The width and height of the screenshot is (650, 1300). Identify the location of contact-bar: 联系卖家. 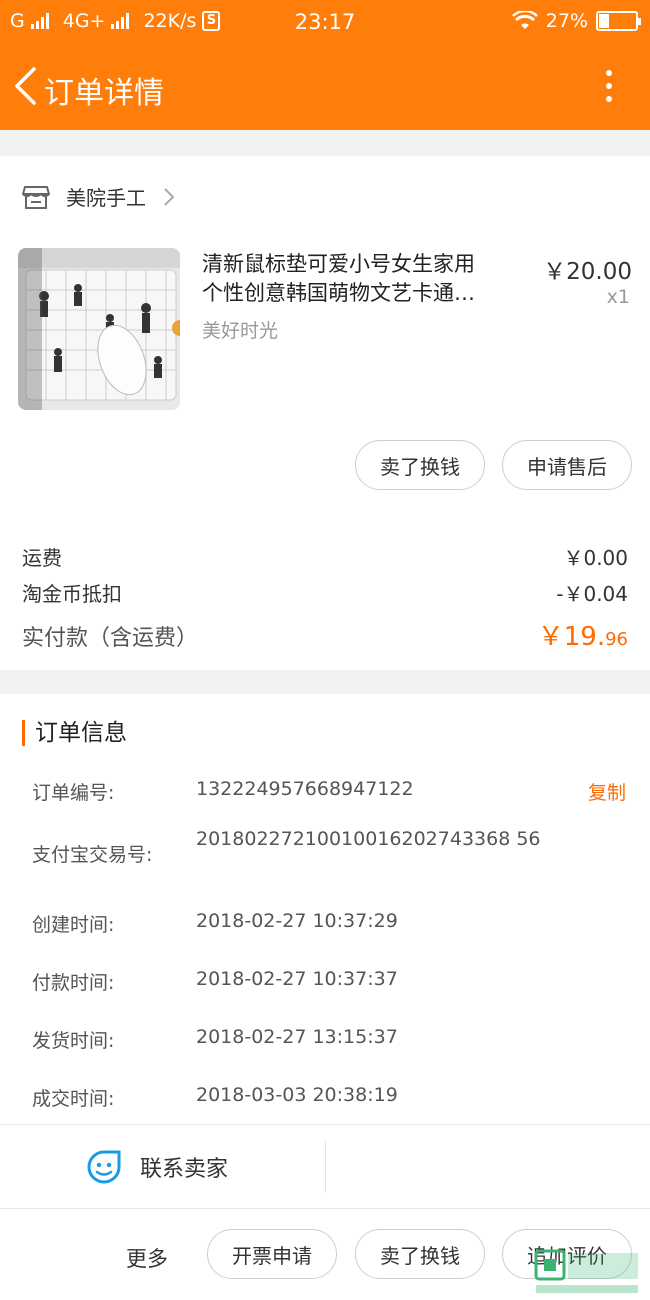
(325, 1166).